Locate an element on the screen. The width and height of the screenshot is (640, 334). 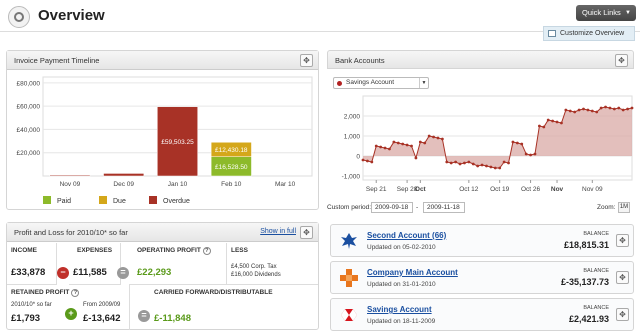
bar-value-label: £16,528.50 is located at coordinates (231, 167).